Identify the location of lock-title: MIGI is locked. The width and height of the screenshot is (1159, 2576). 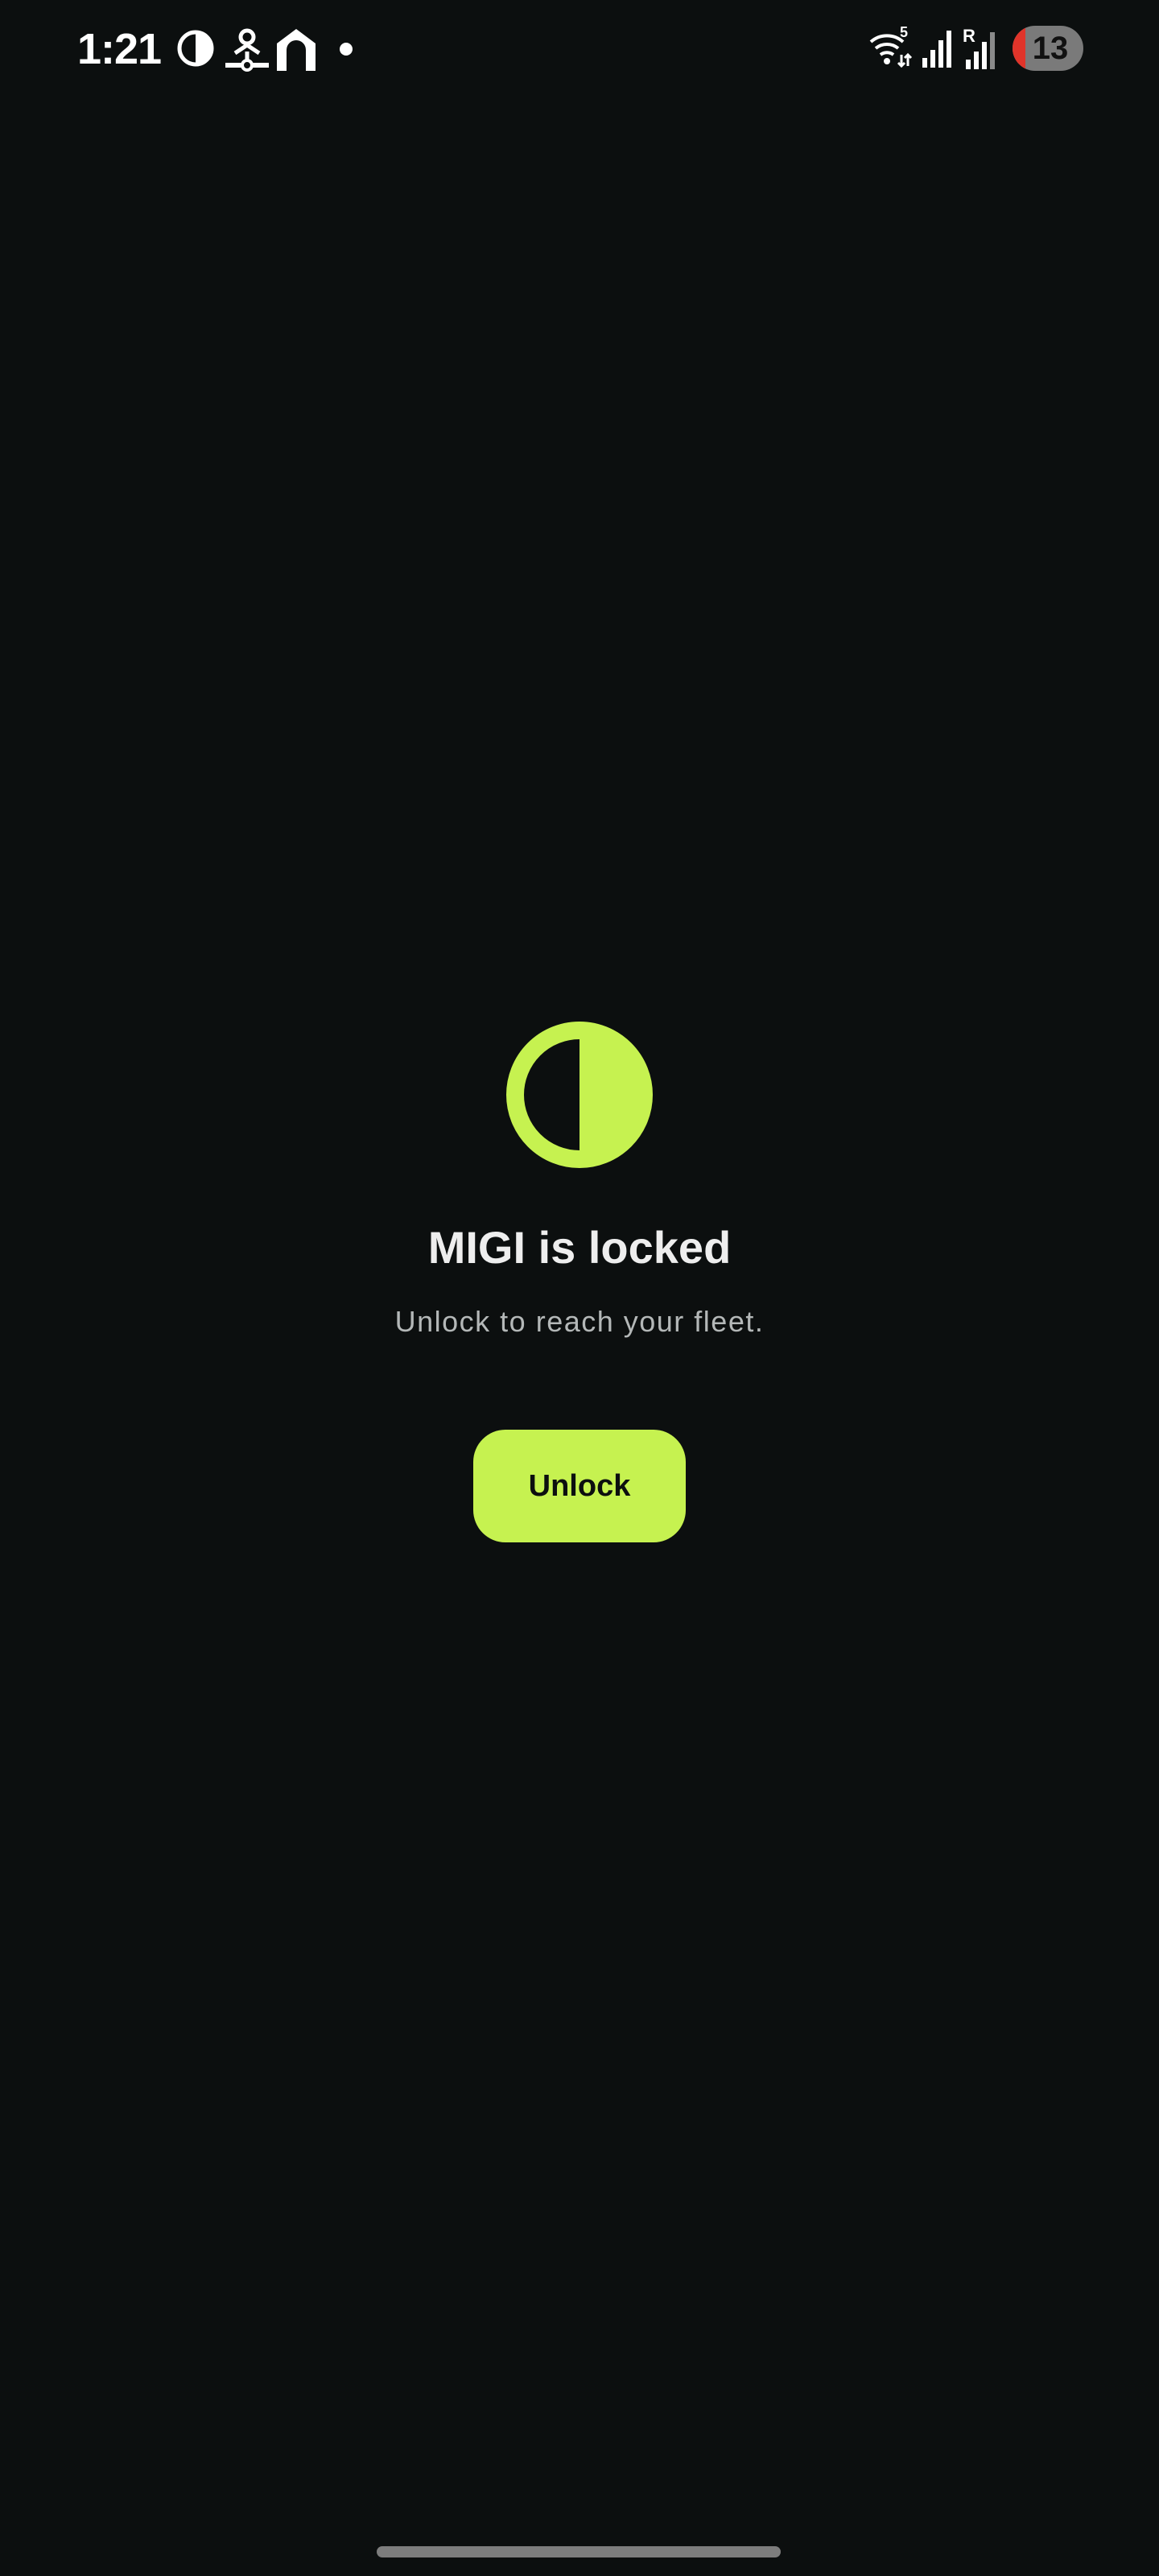
(579, 1247).